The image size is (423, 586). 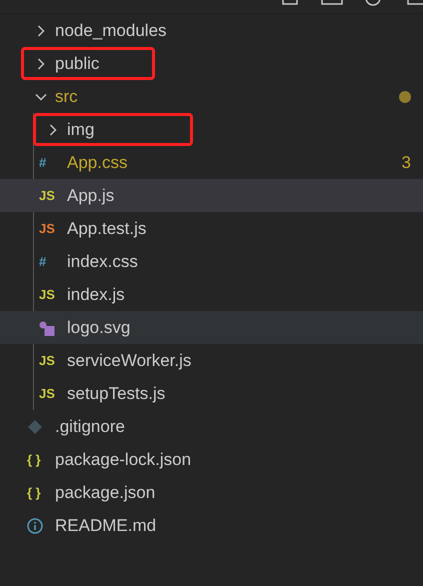 I want to click on file-row: JS index.js, so click(x=211, y=294).